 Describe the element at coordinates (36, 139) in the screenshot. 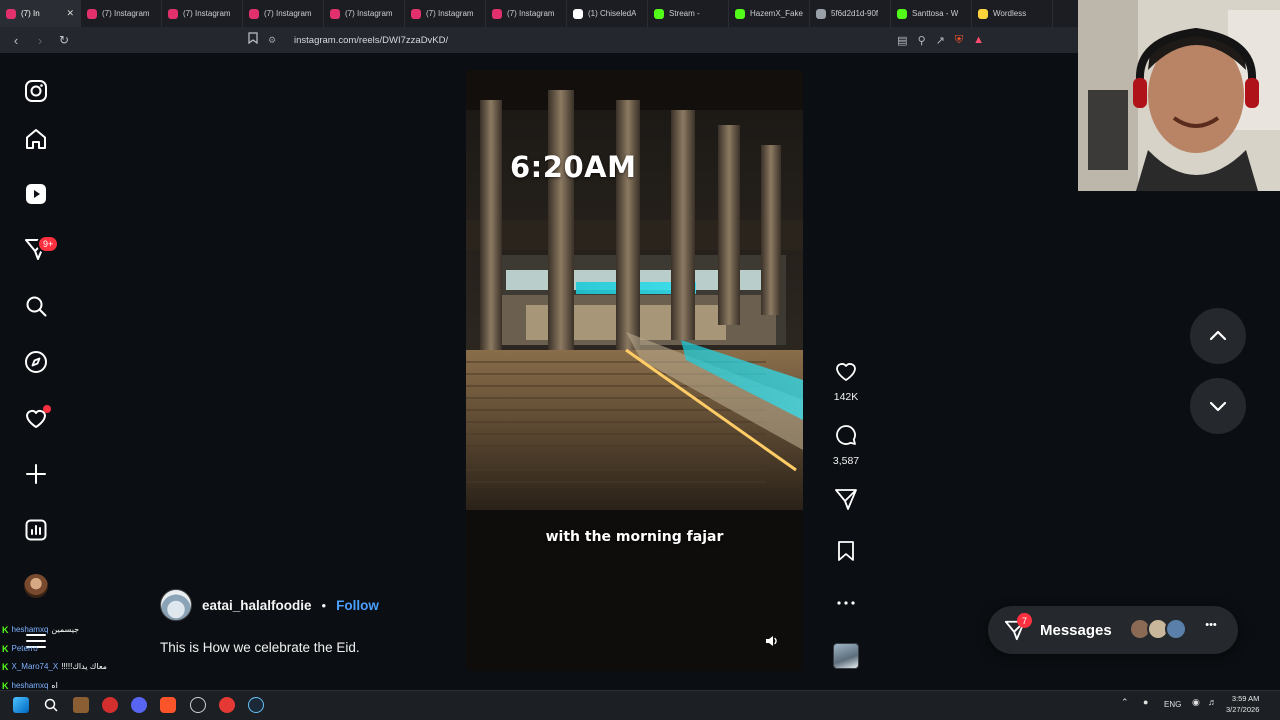

I see `home-icon` at that location.